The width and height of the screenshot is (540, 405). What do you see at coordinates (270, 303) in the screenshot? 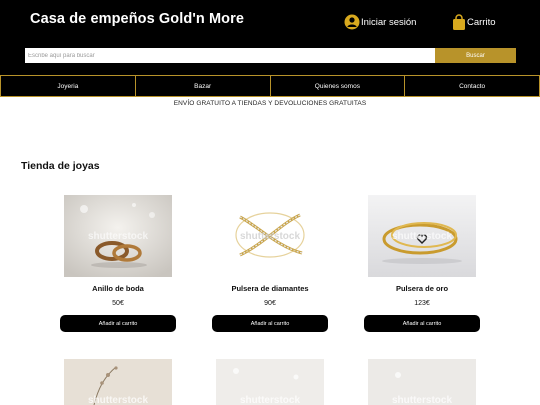
I see `product-price: 90€` at bounding box center [270, 303].